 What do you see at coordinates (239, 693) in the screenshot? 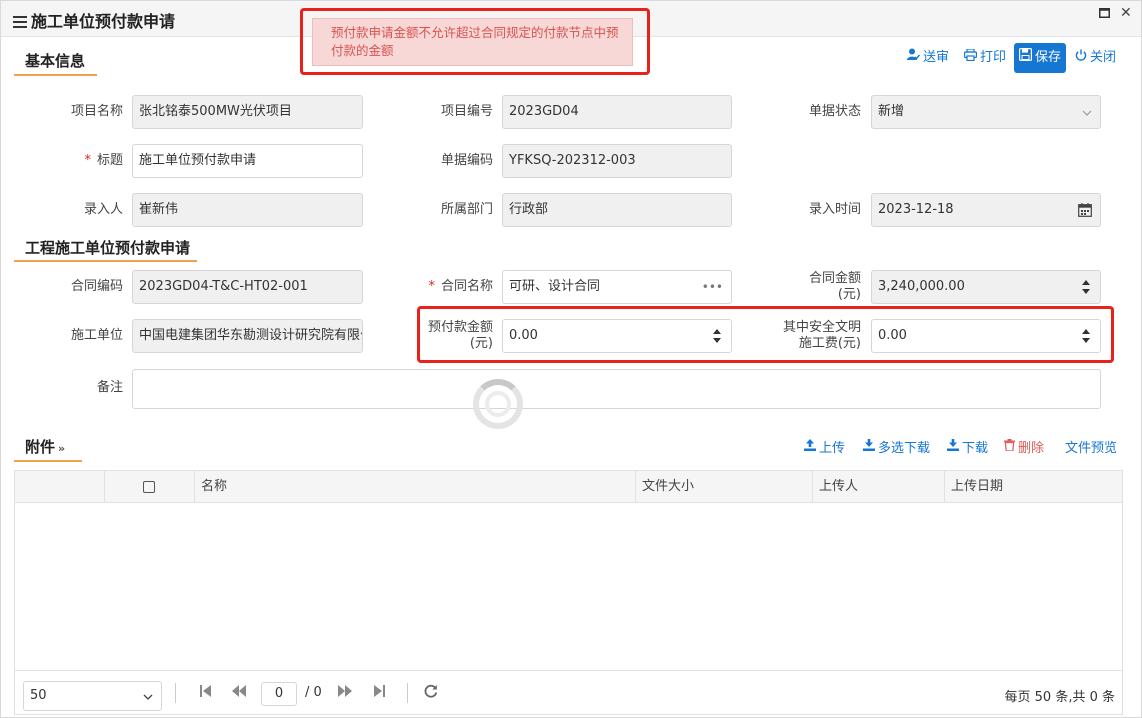
I see `prev-page-icon` at bounding box center [239, 693].